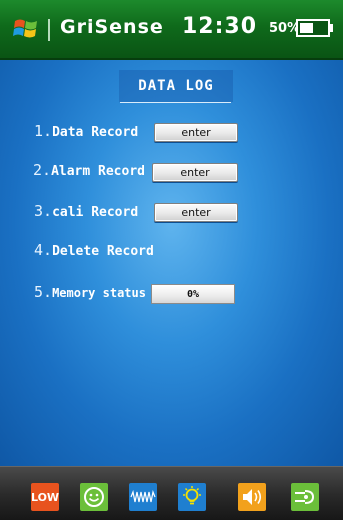 This screenshot has height=520, width=343. I want to click on sensor-icon, so click(305, 497).